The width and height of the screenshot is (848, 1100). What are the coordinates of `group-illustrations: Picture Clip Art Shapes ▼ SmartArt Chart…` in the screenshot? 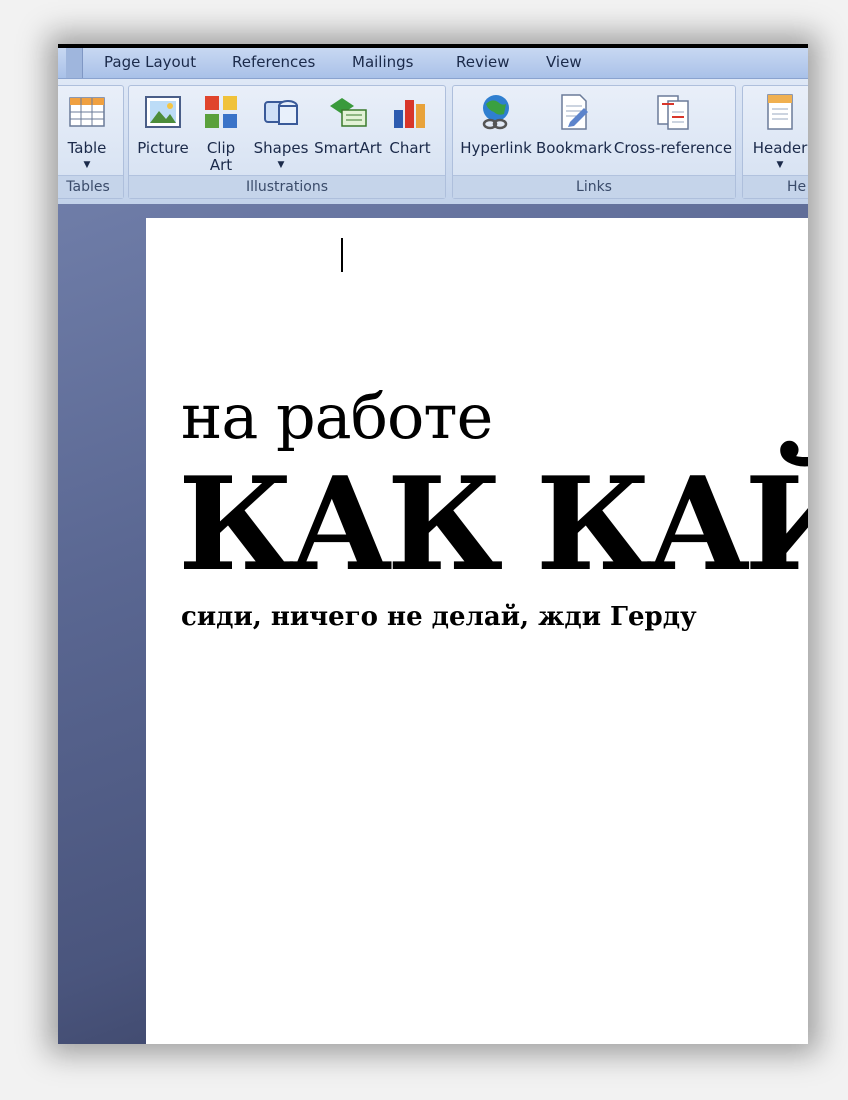 It's located at (287, 142).